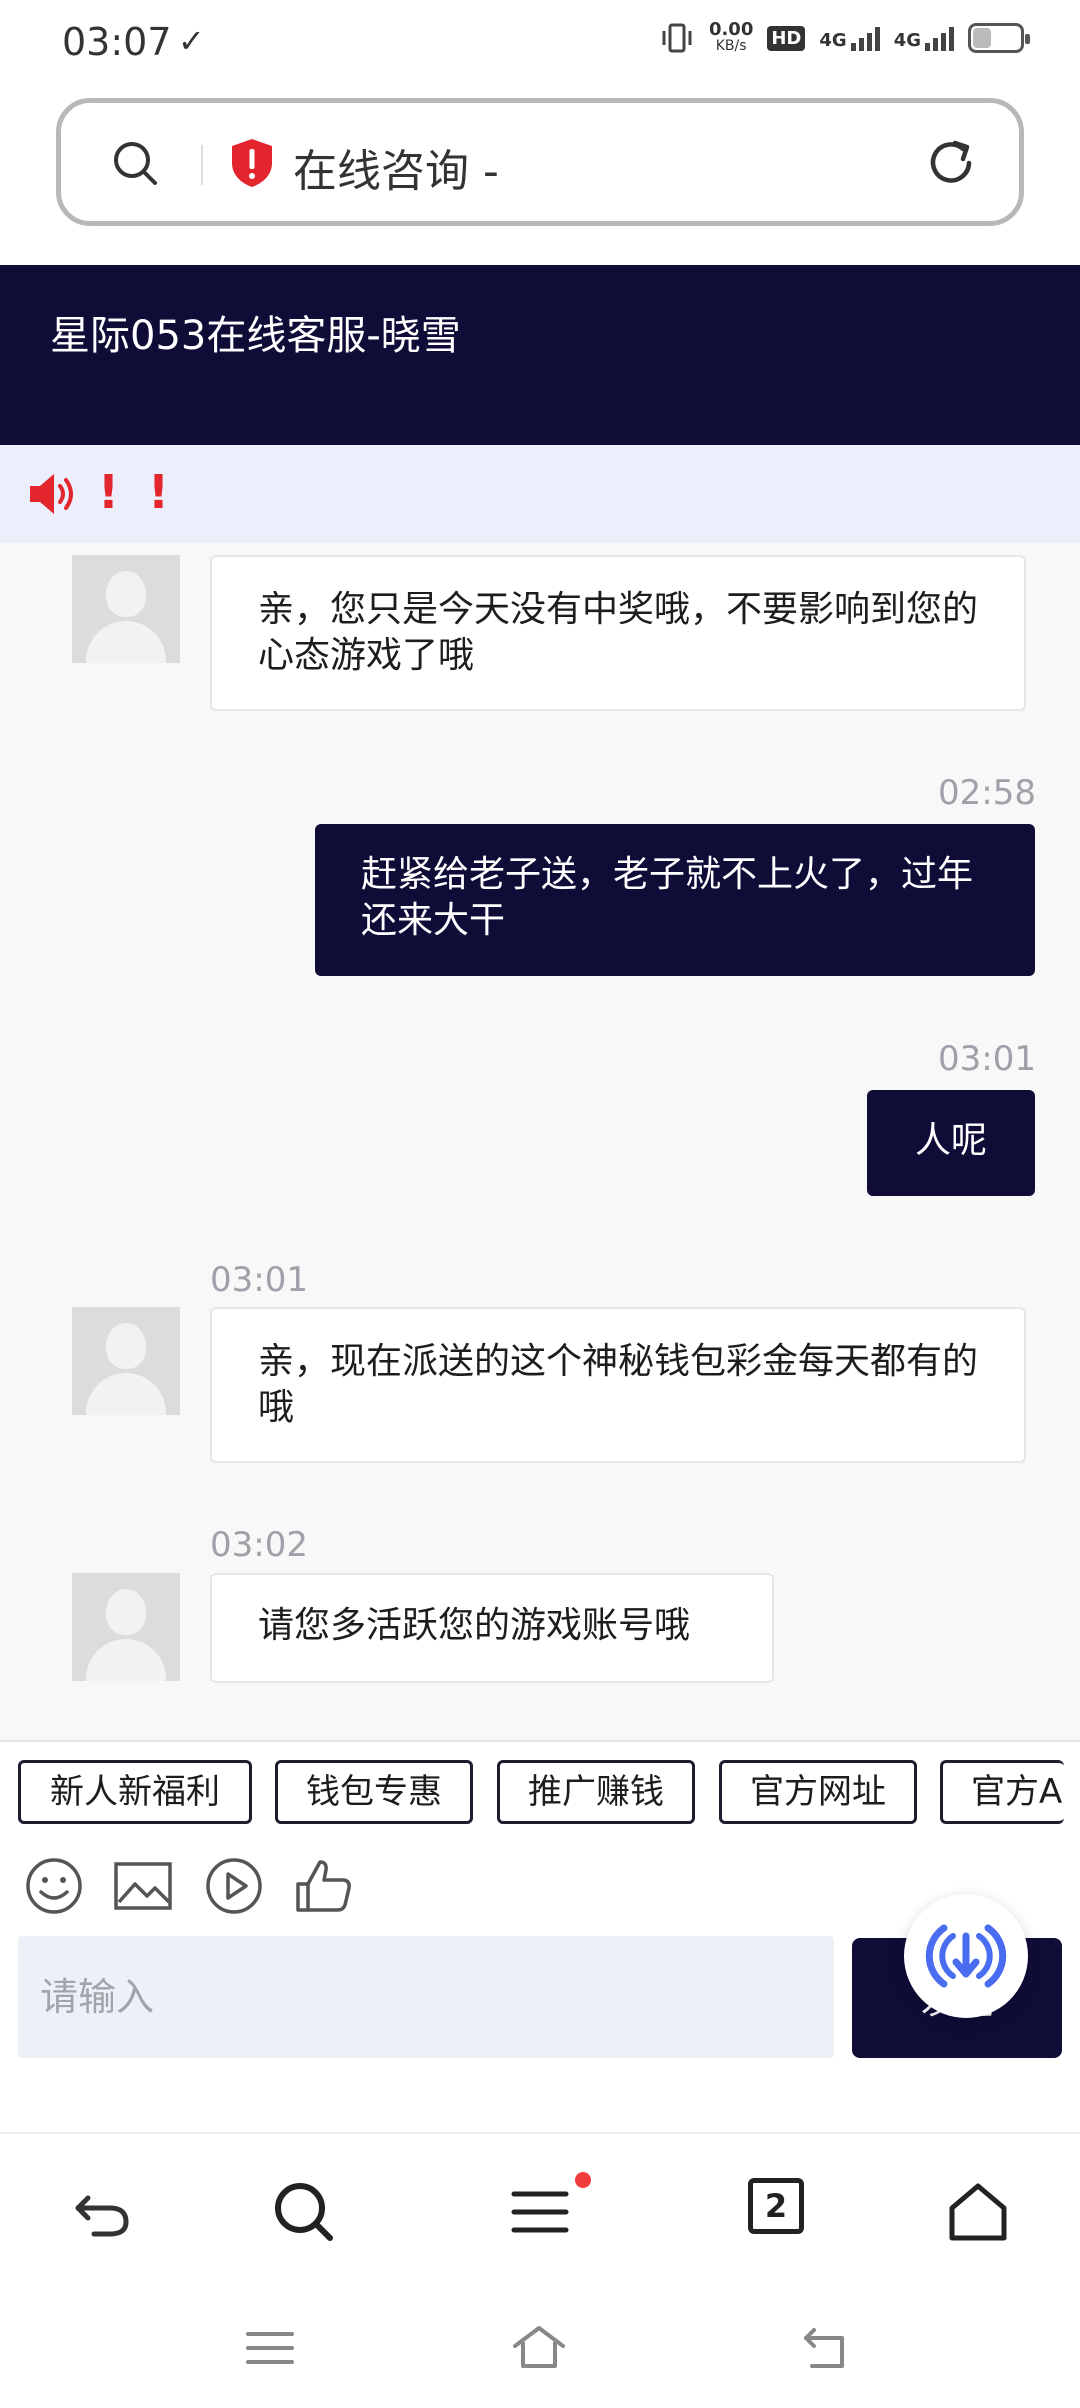 The image size is (1080, 2408). Describe the element at coordinates (999, 38) in the screenshot. I see `battery-icon` at that location.